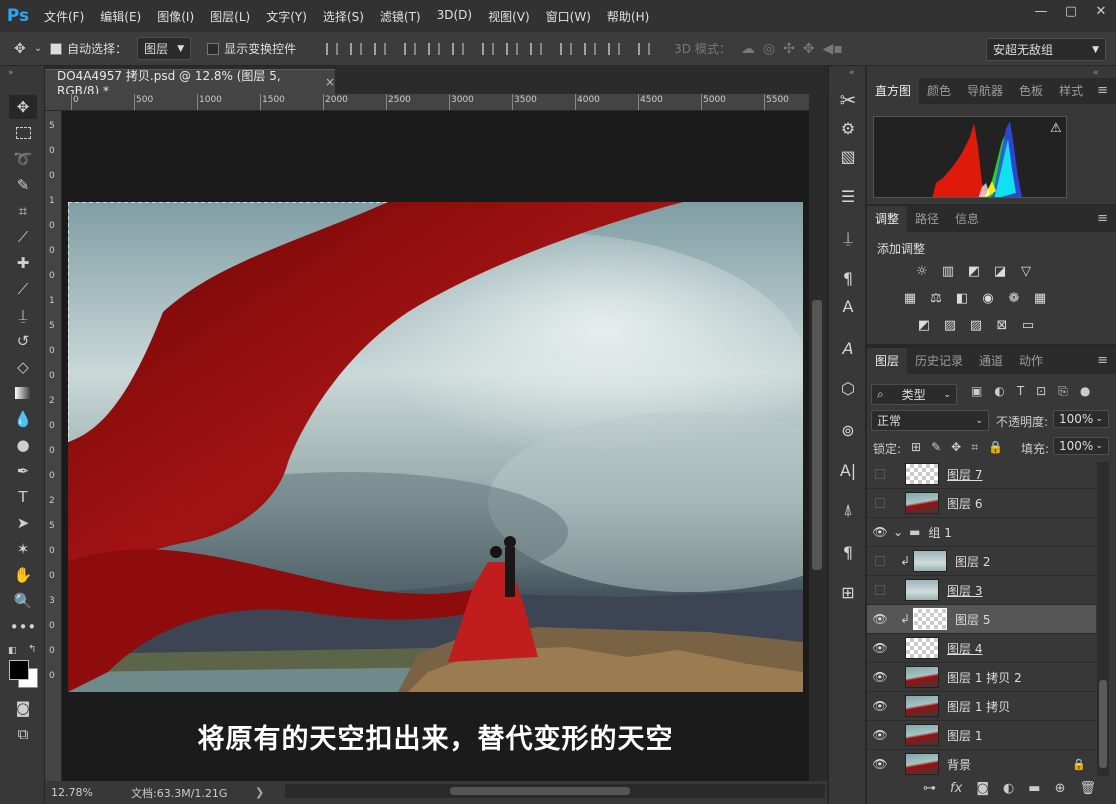  What do you see at coordinates (23, 263) in the screenshot?
I see `healing-brush-tool-icon: ✚` at bounding box center [23, 263].